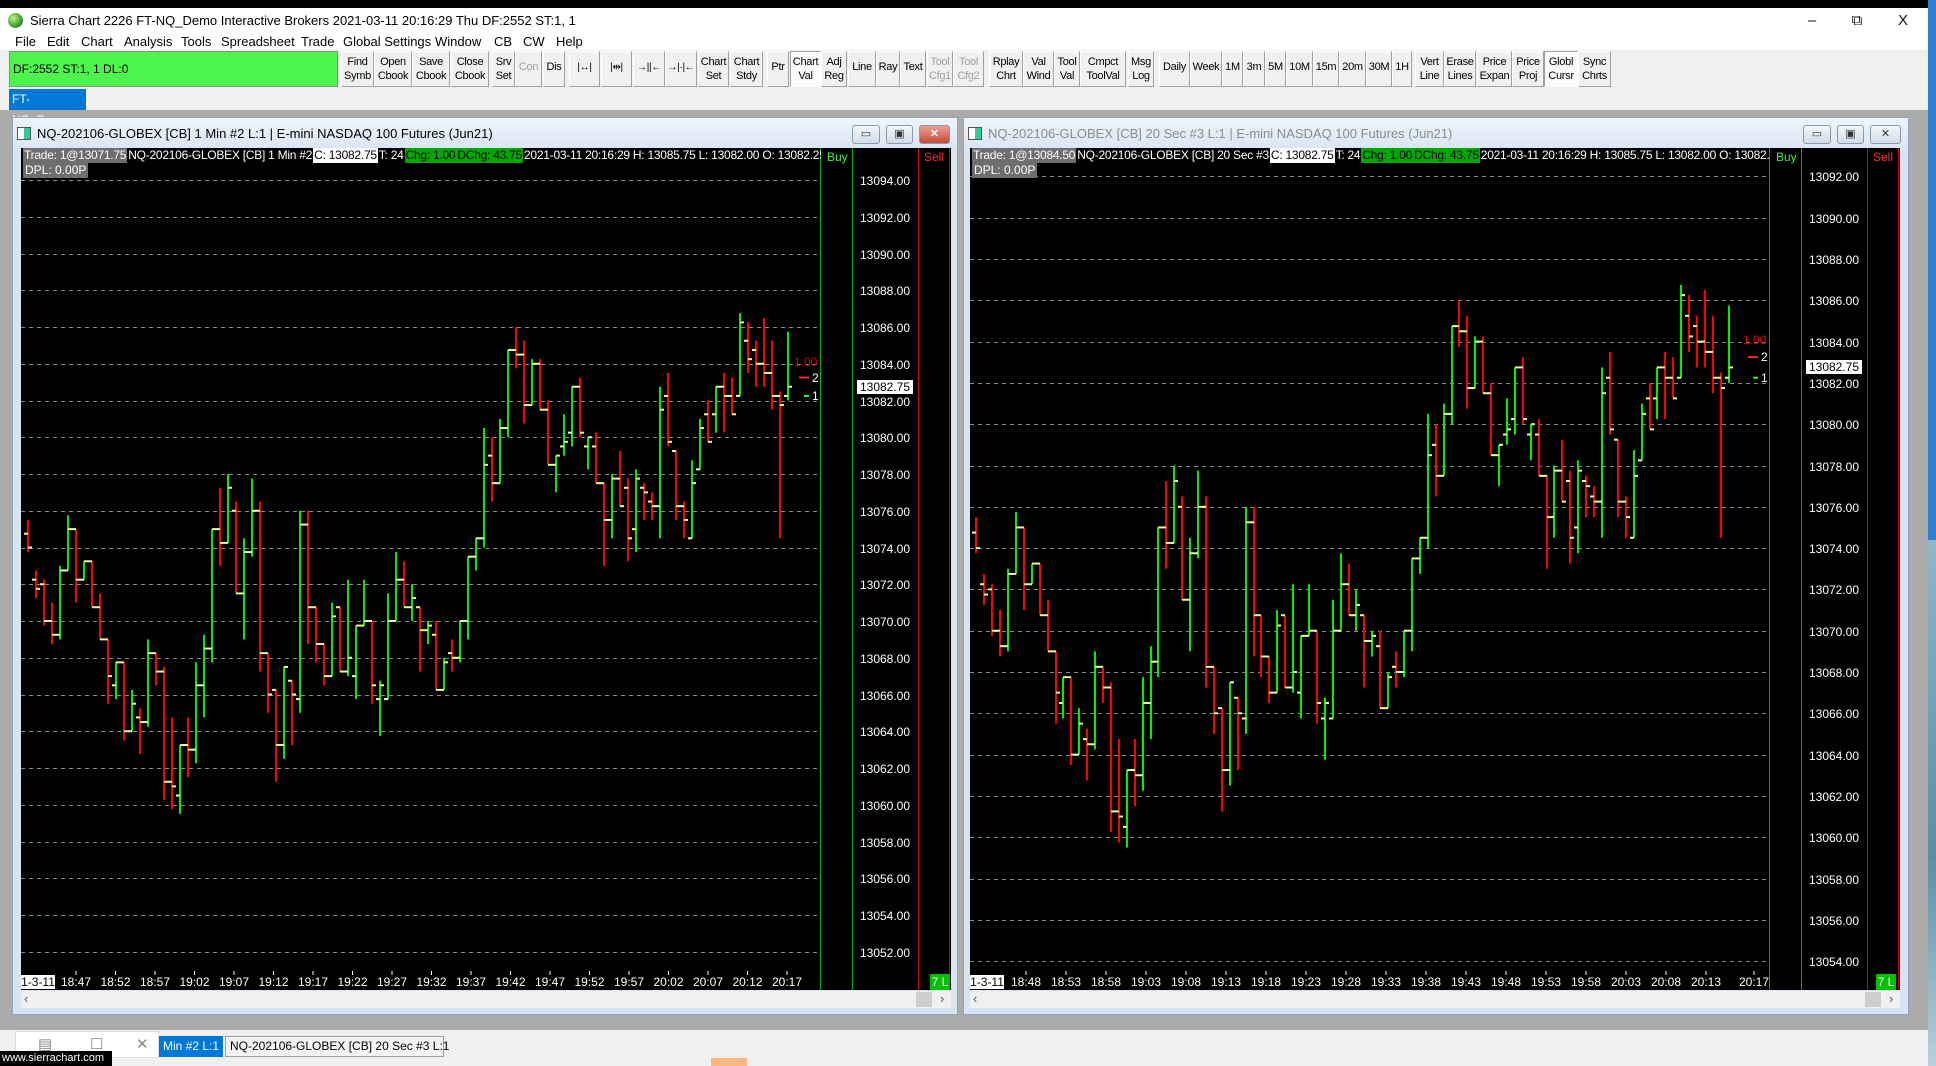  I want to click on 3m-button: 3m, so click(1254, 69).